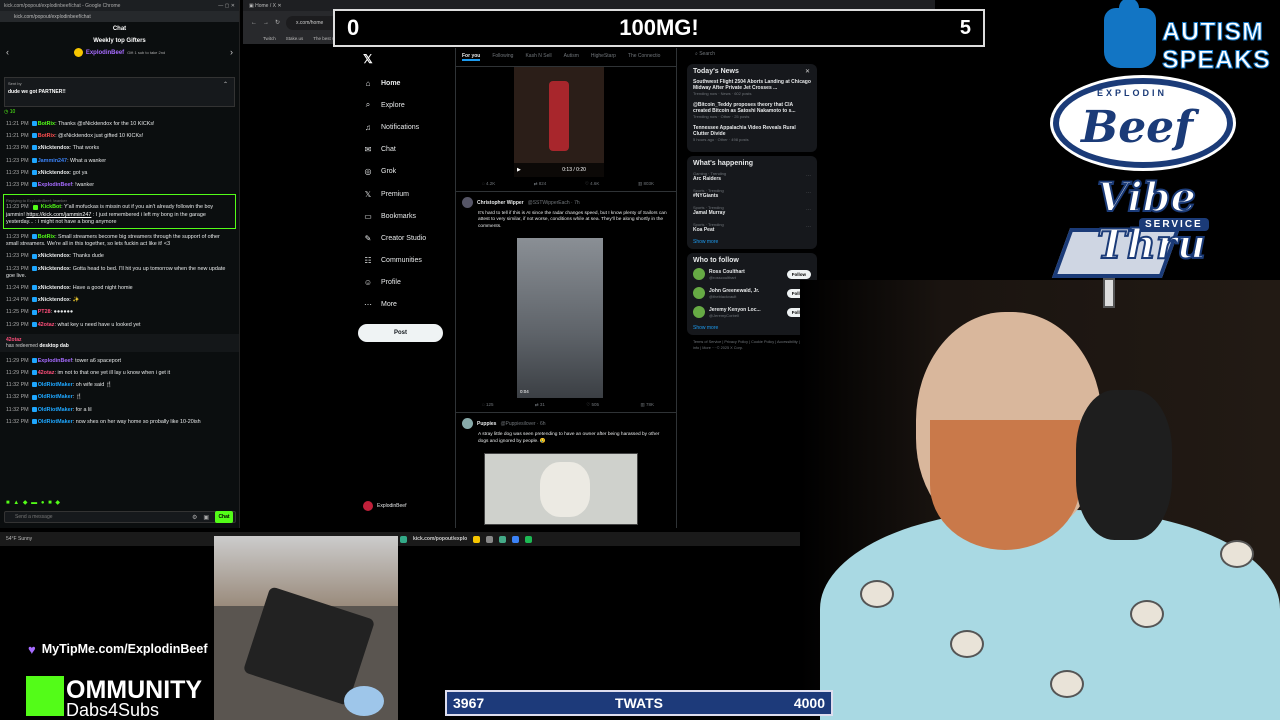 Image resolution: width=1280 pixels, height=720 pixels. What do you see at coordinates (403, 216) in the screenshot?
I see `nav-item-bookmarks: ▭ Bookmarks` at bounding box center [403, 216].